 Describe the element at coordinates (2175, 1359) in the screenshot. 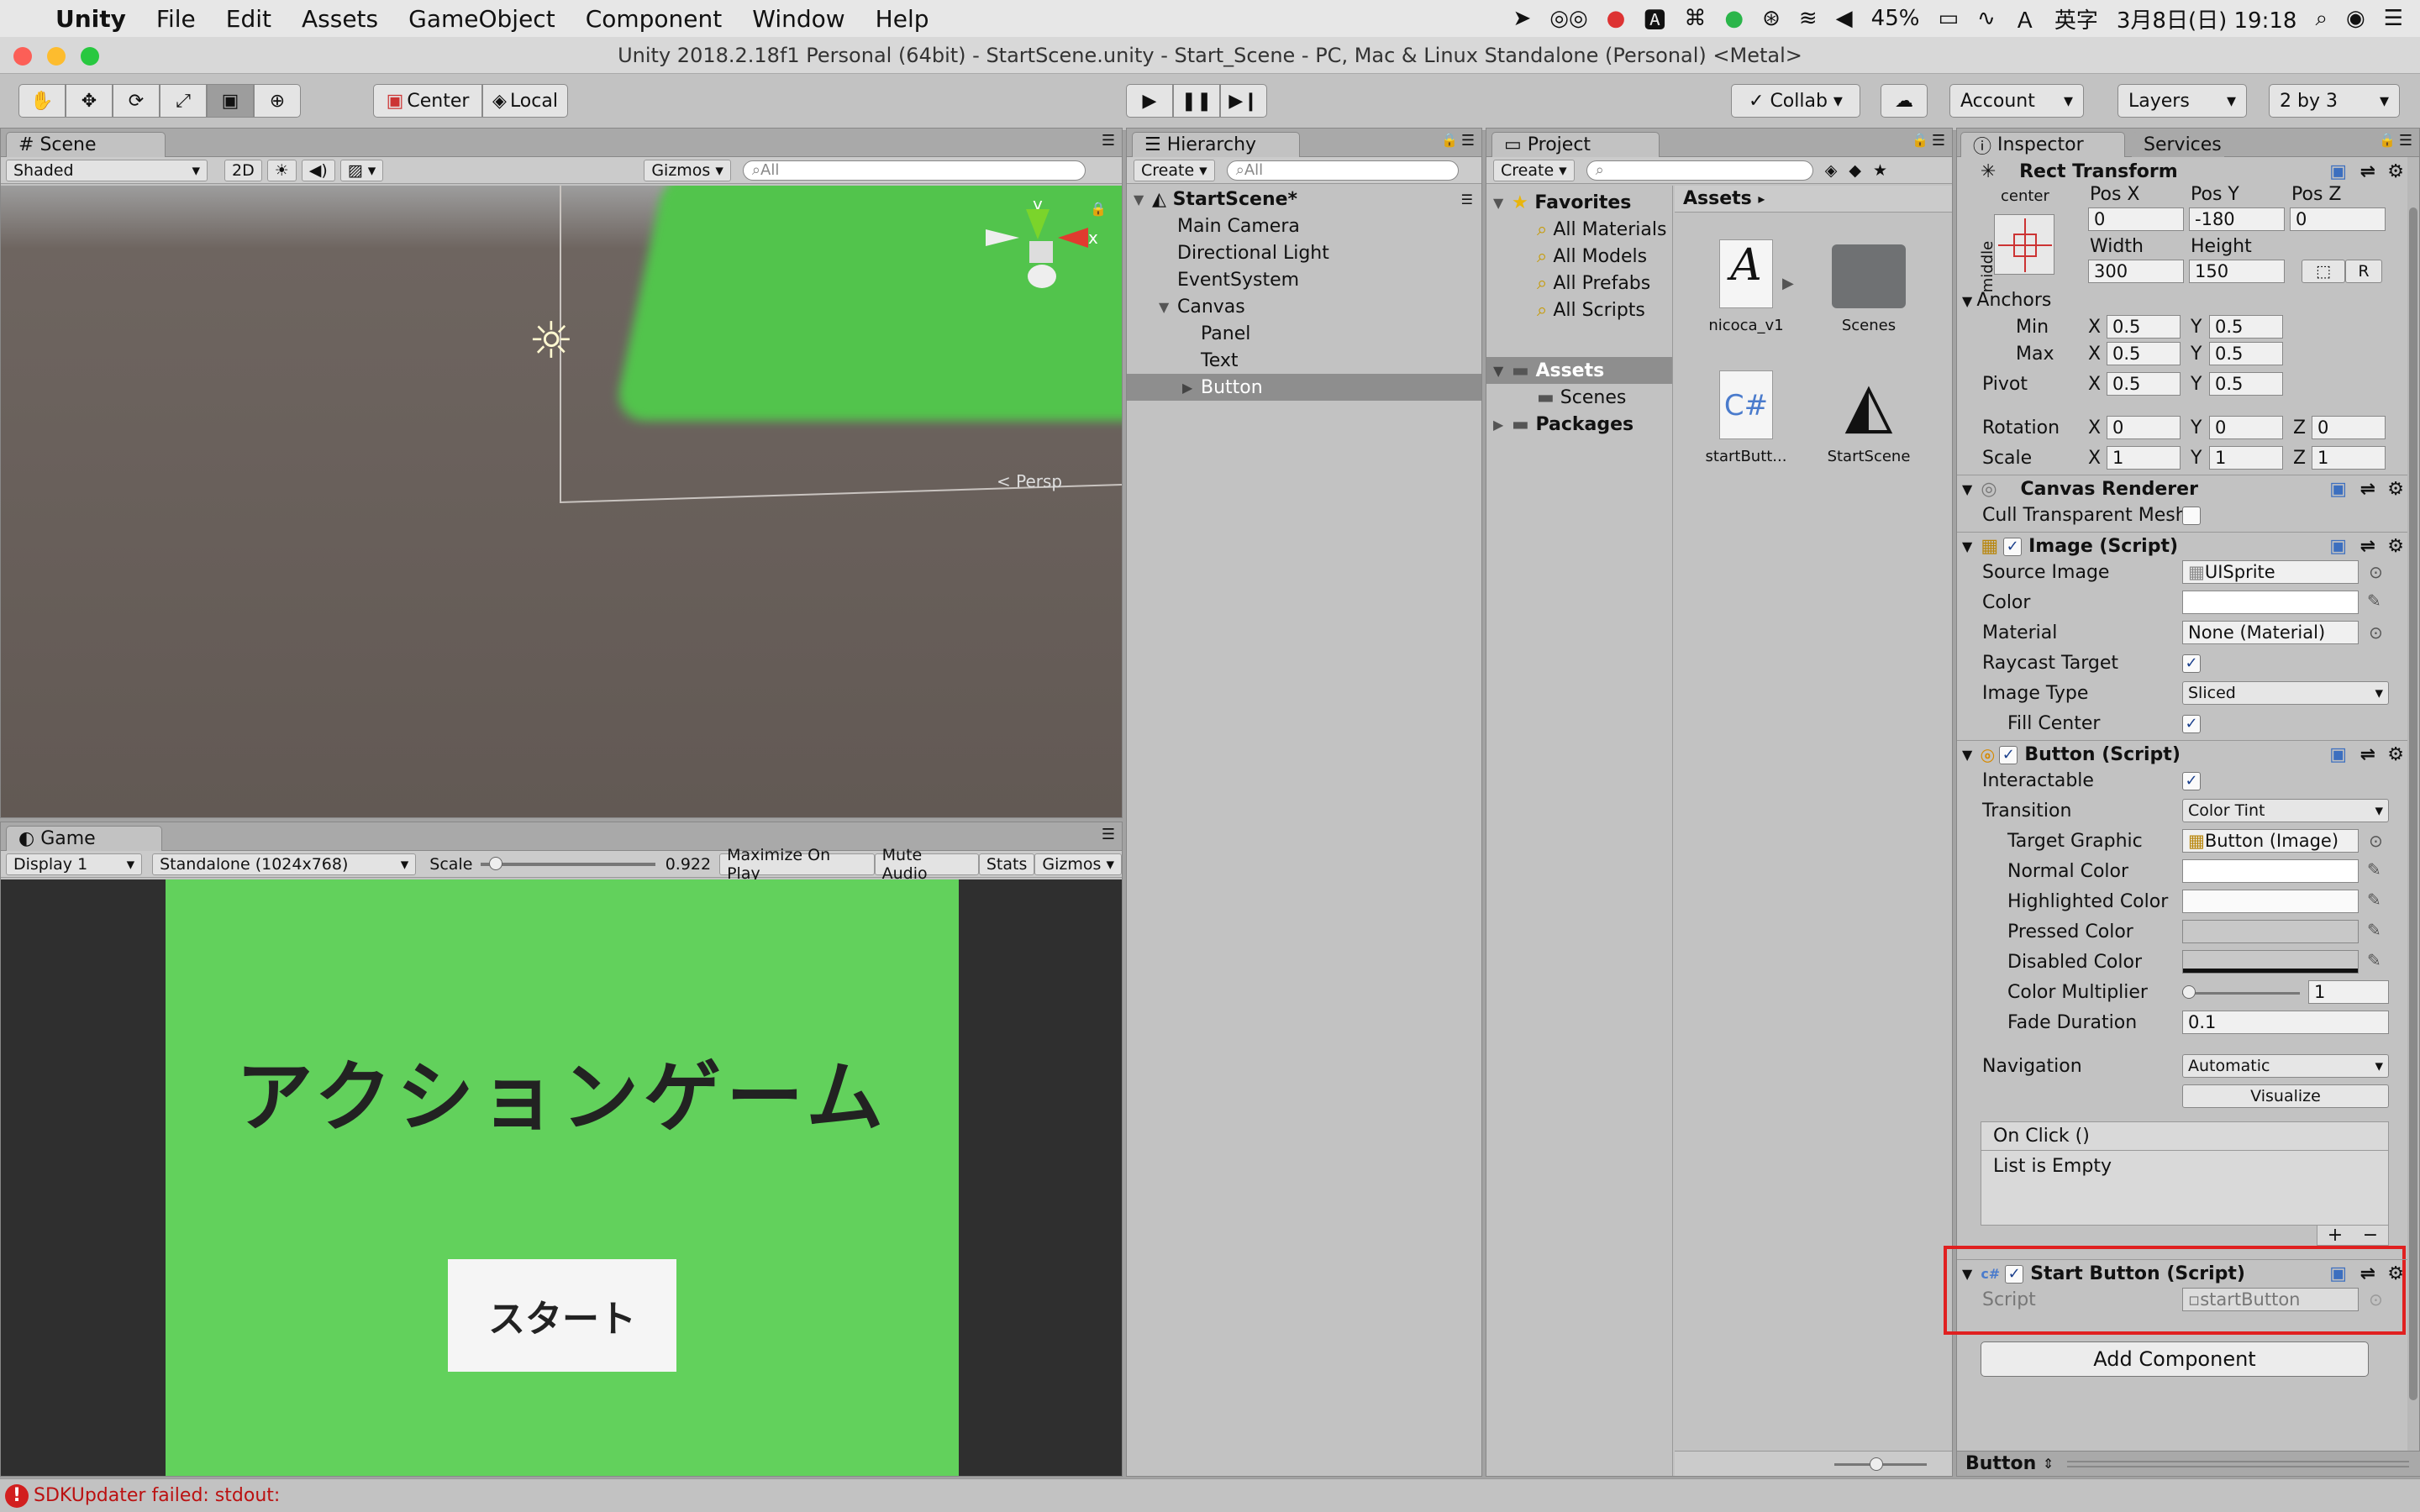

I see `add-component-button: Add Component` at that location.